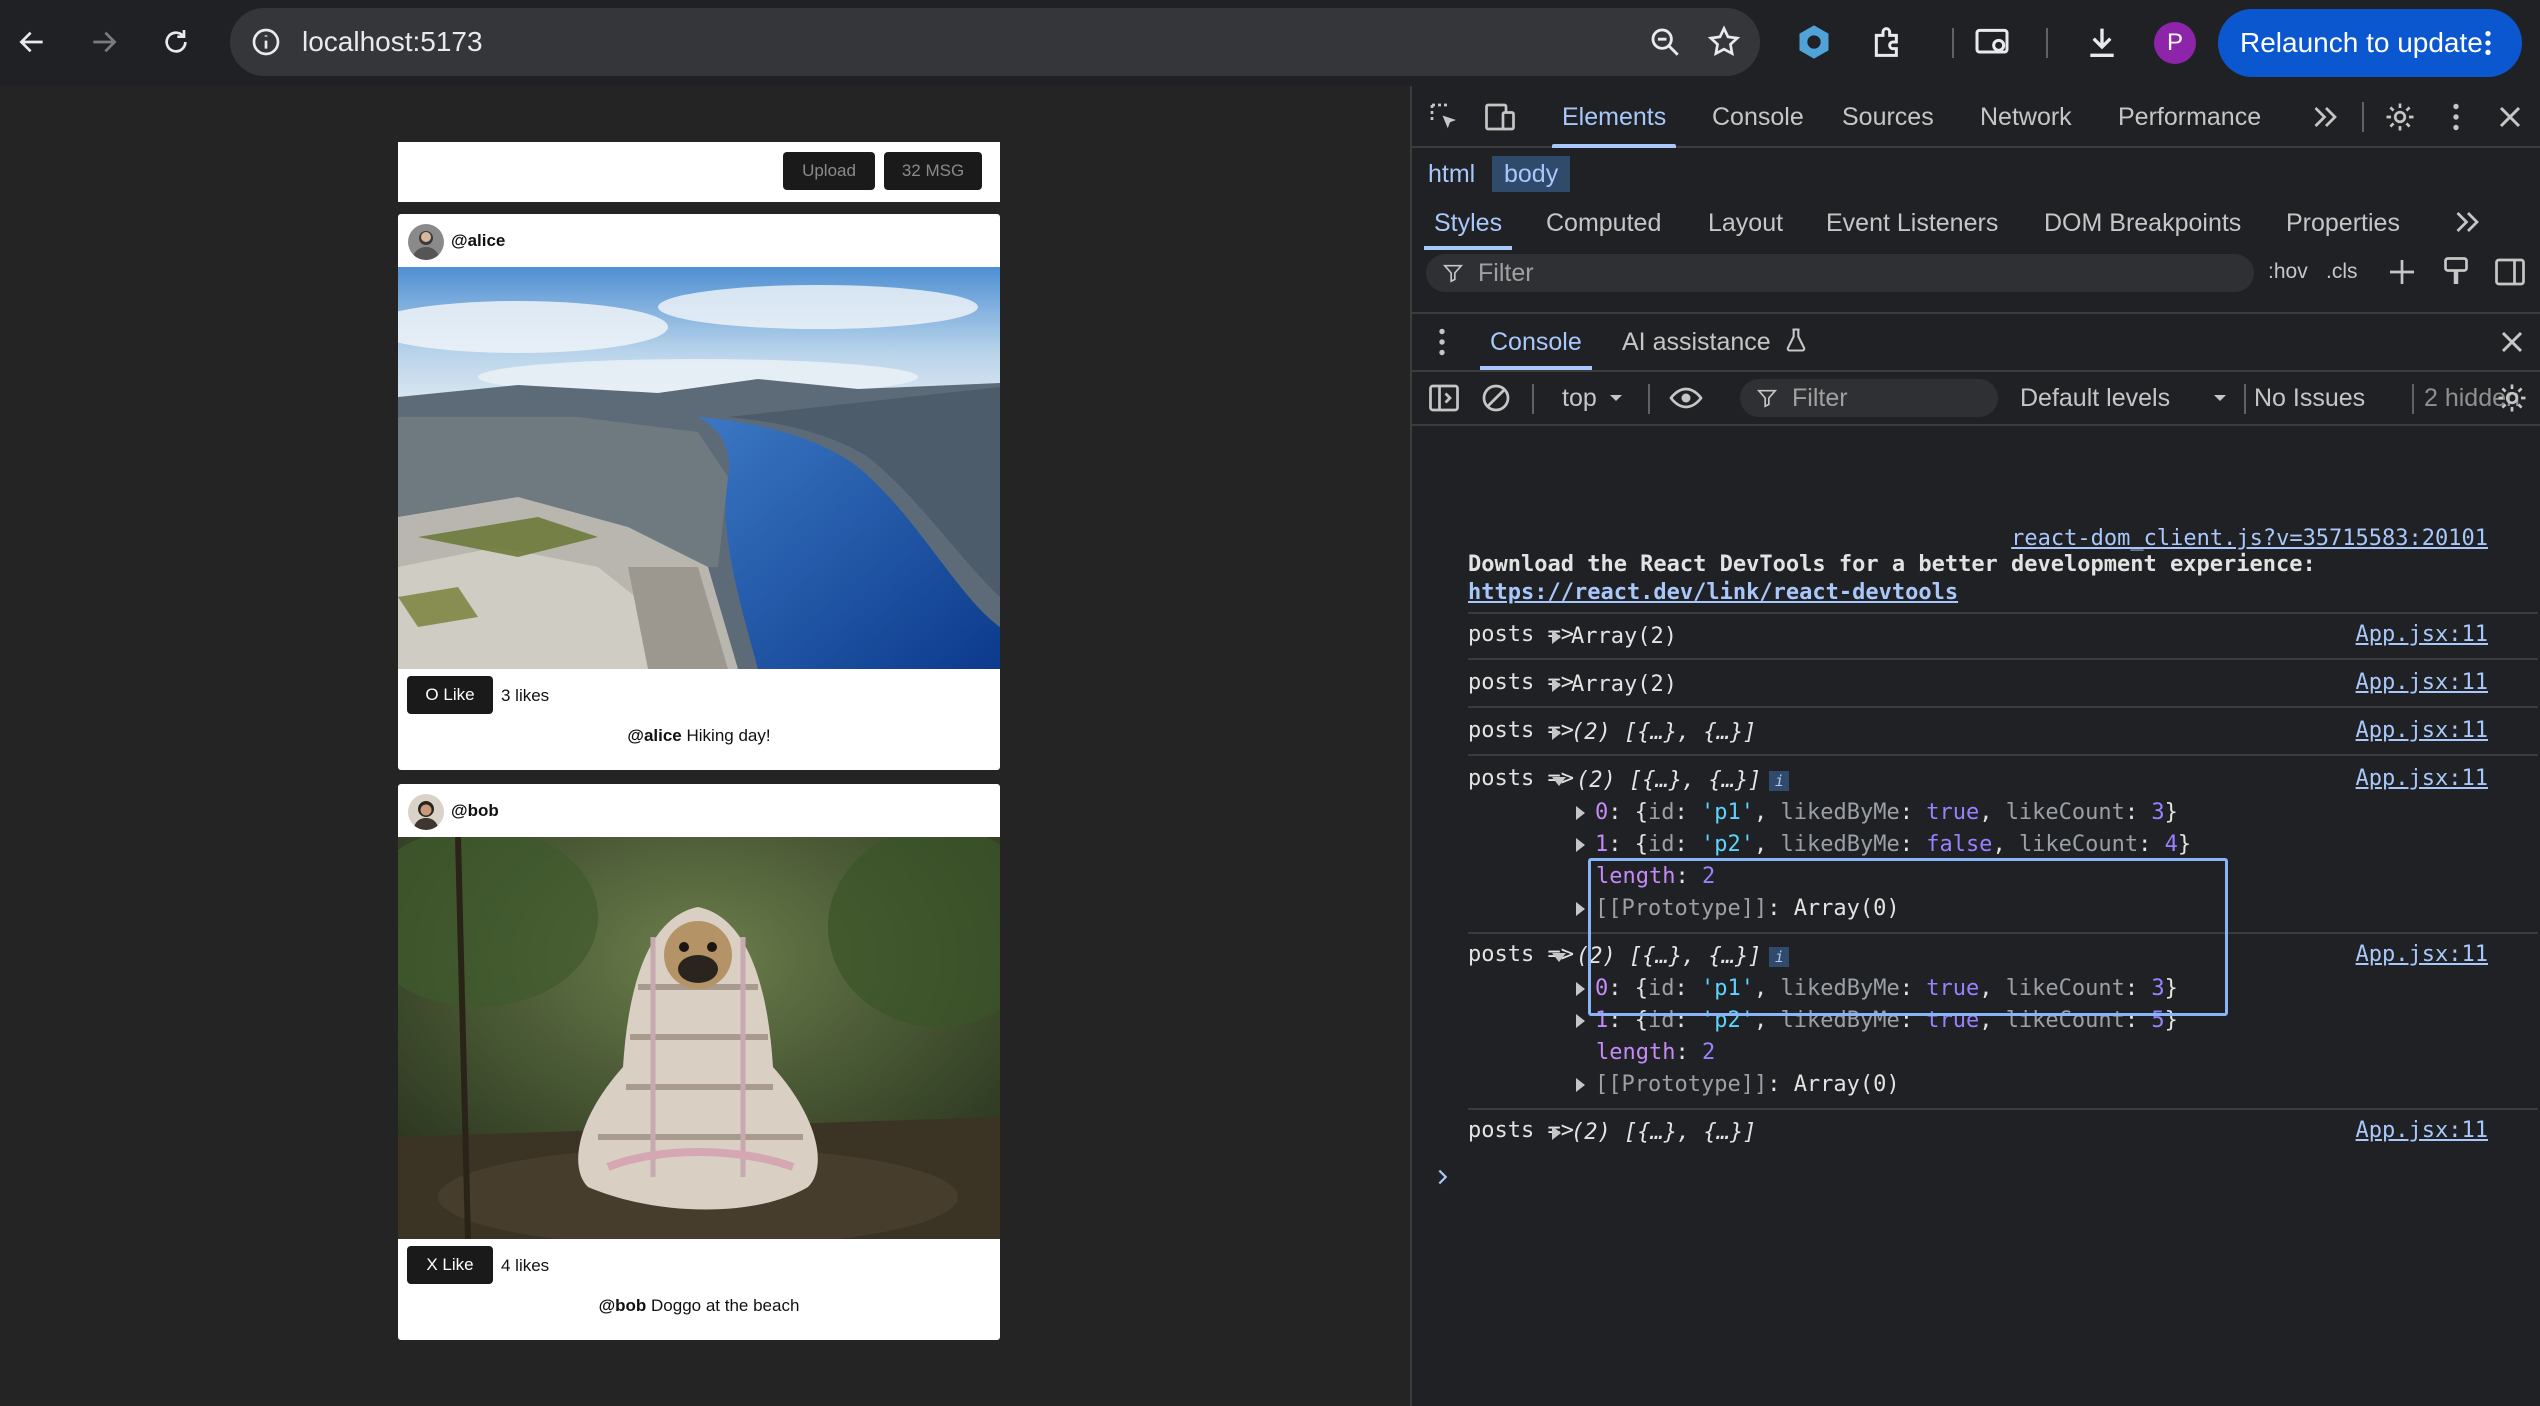 The height and width of the screenshot is (1406, 2540). What do you see at coordinates (104, 42) in the screenshot?
I see `forward-icon` at bounding box center [104, 42].